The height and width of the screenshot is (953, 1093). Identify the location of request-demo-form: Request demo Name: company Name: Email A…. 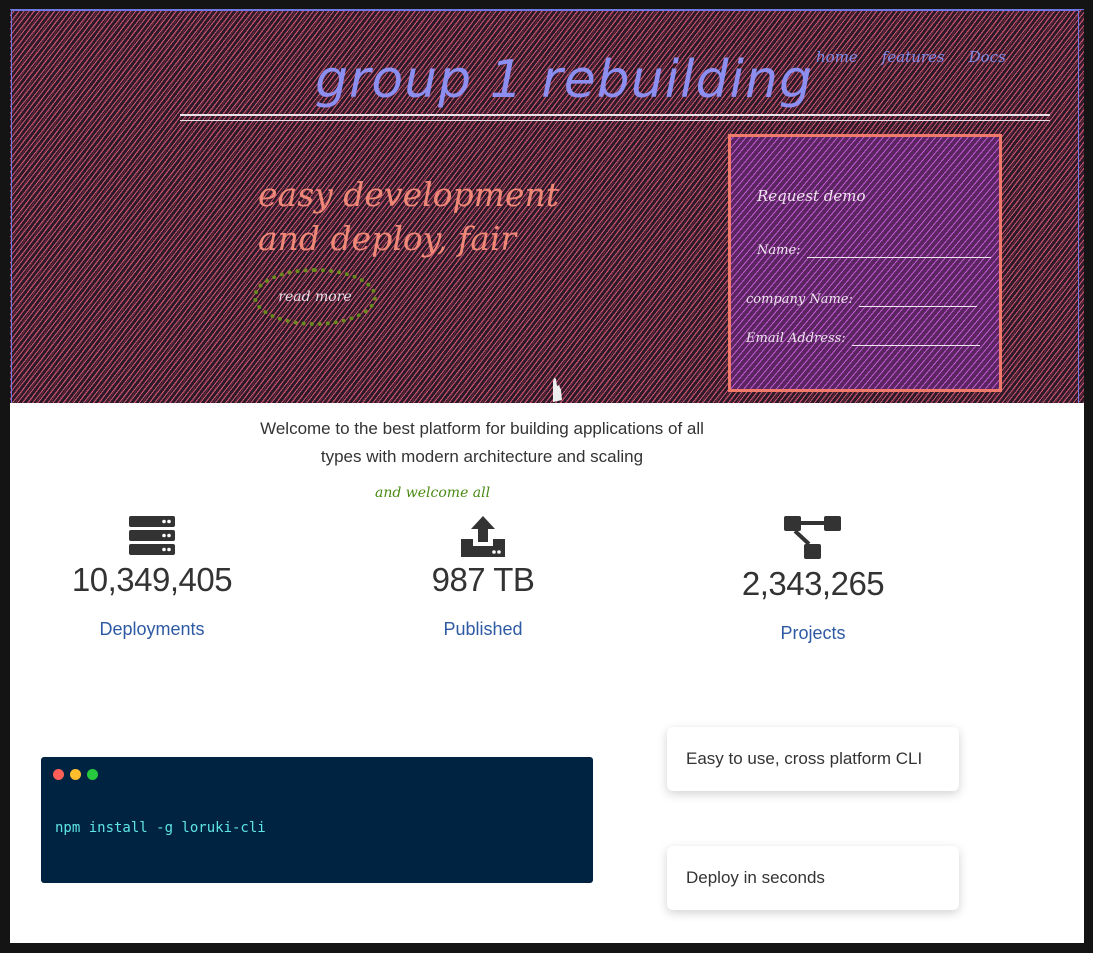
(865, 263).